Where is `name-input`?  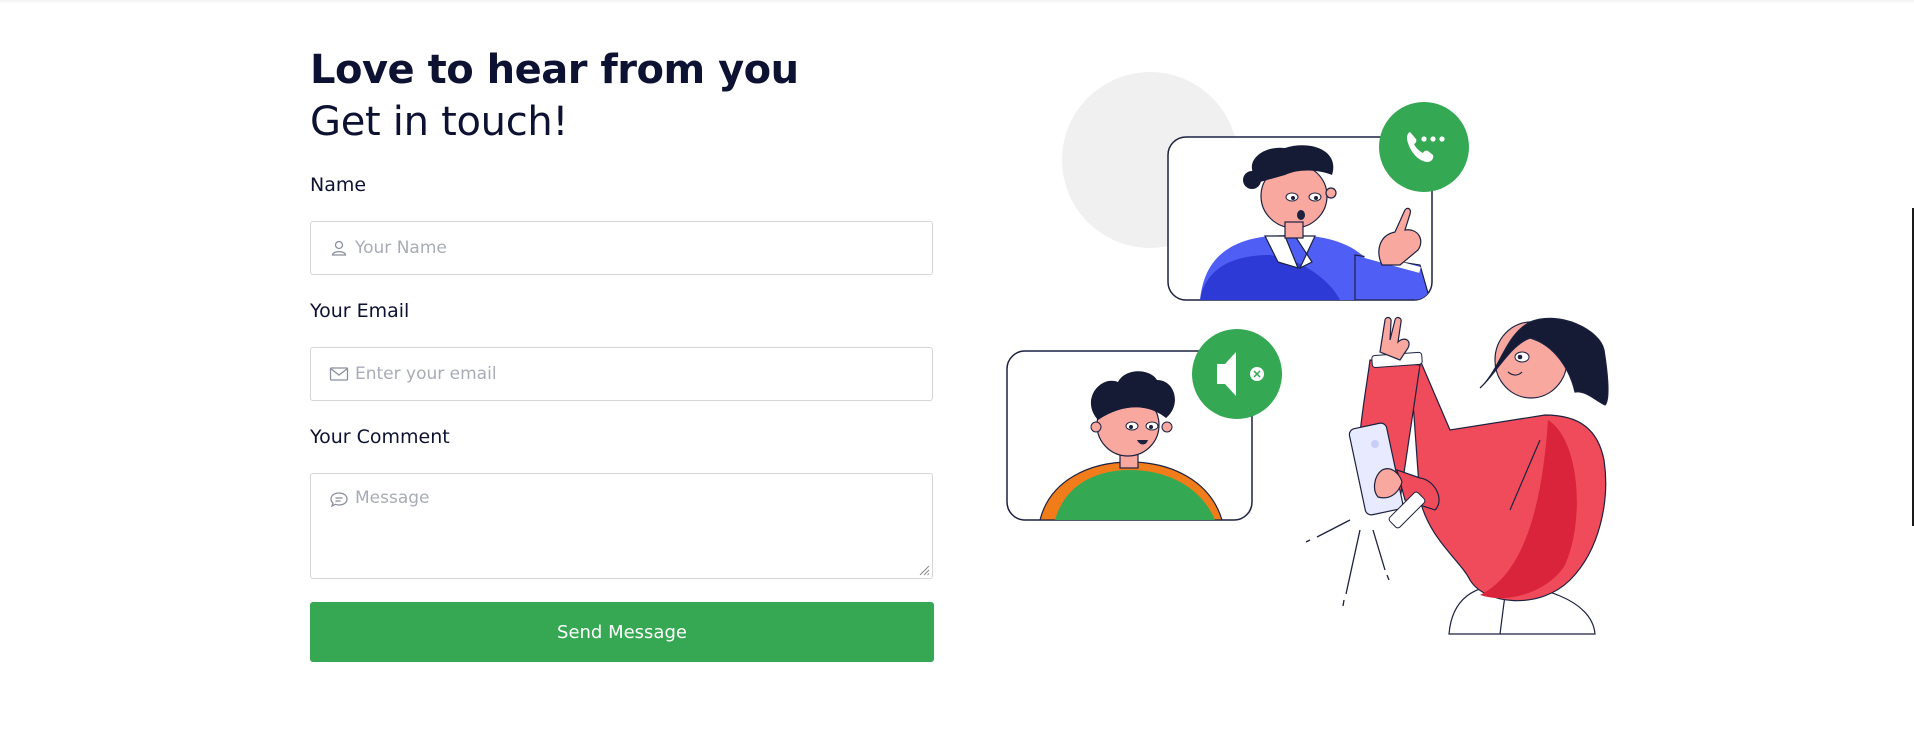
name-input is located at coordinates (635, 248).